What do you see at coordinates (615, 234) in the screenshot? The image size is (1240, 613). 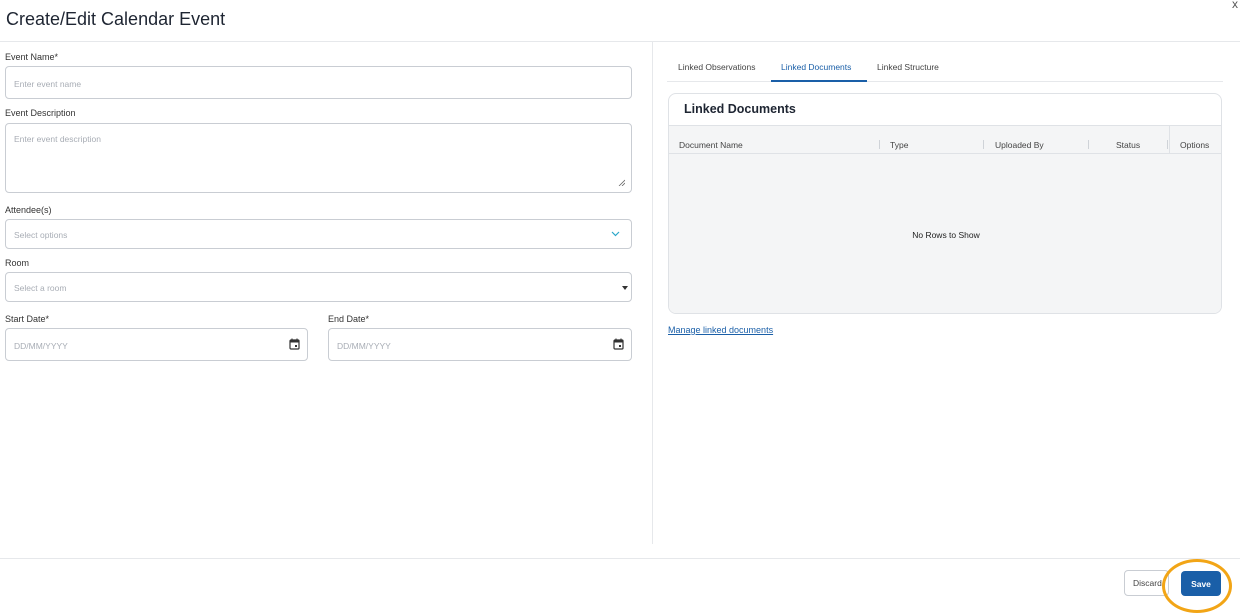 I see `chevron-down-icon` at bounding box center [615, 234].